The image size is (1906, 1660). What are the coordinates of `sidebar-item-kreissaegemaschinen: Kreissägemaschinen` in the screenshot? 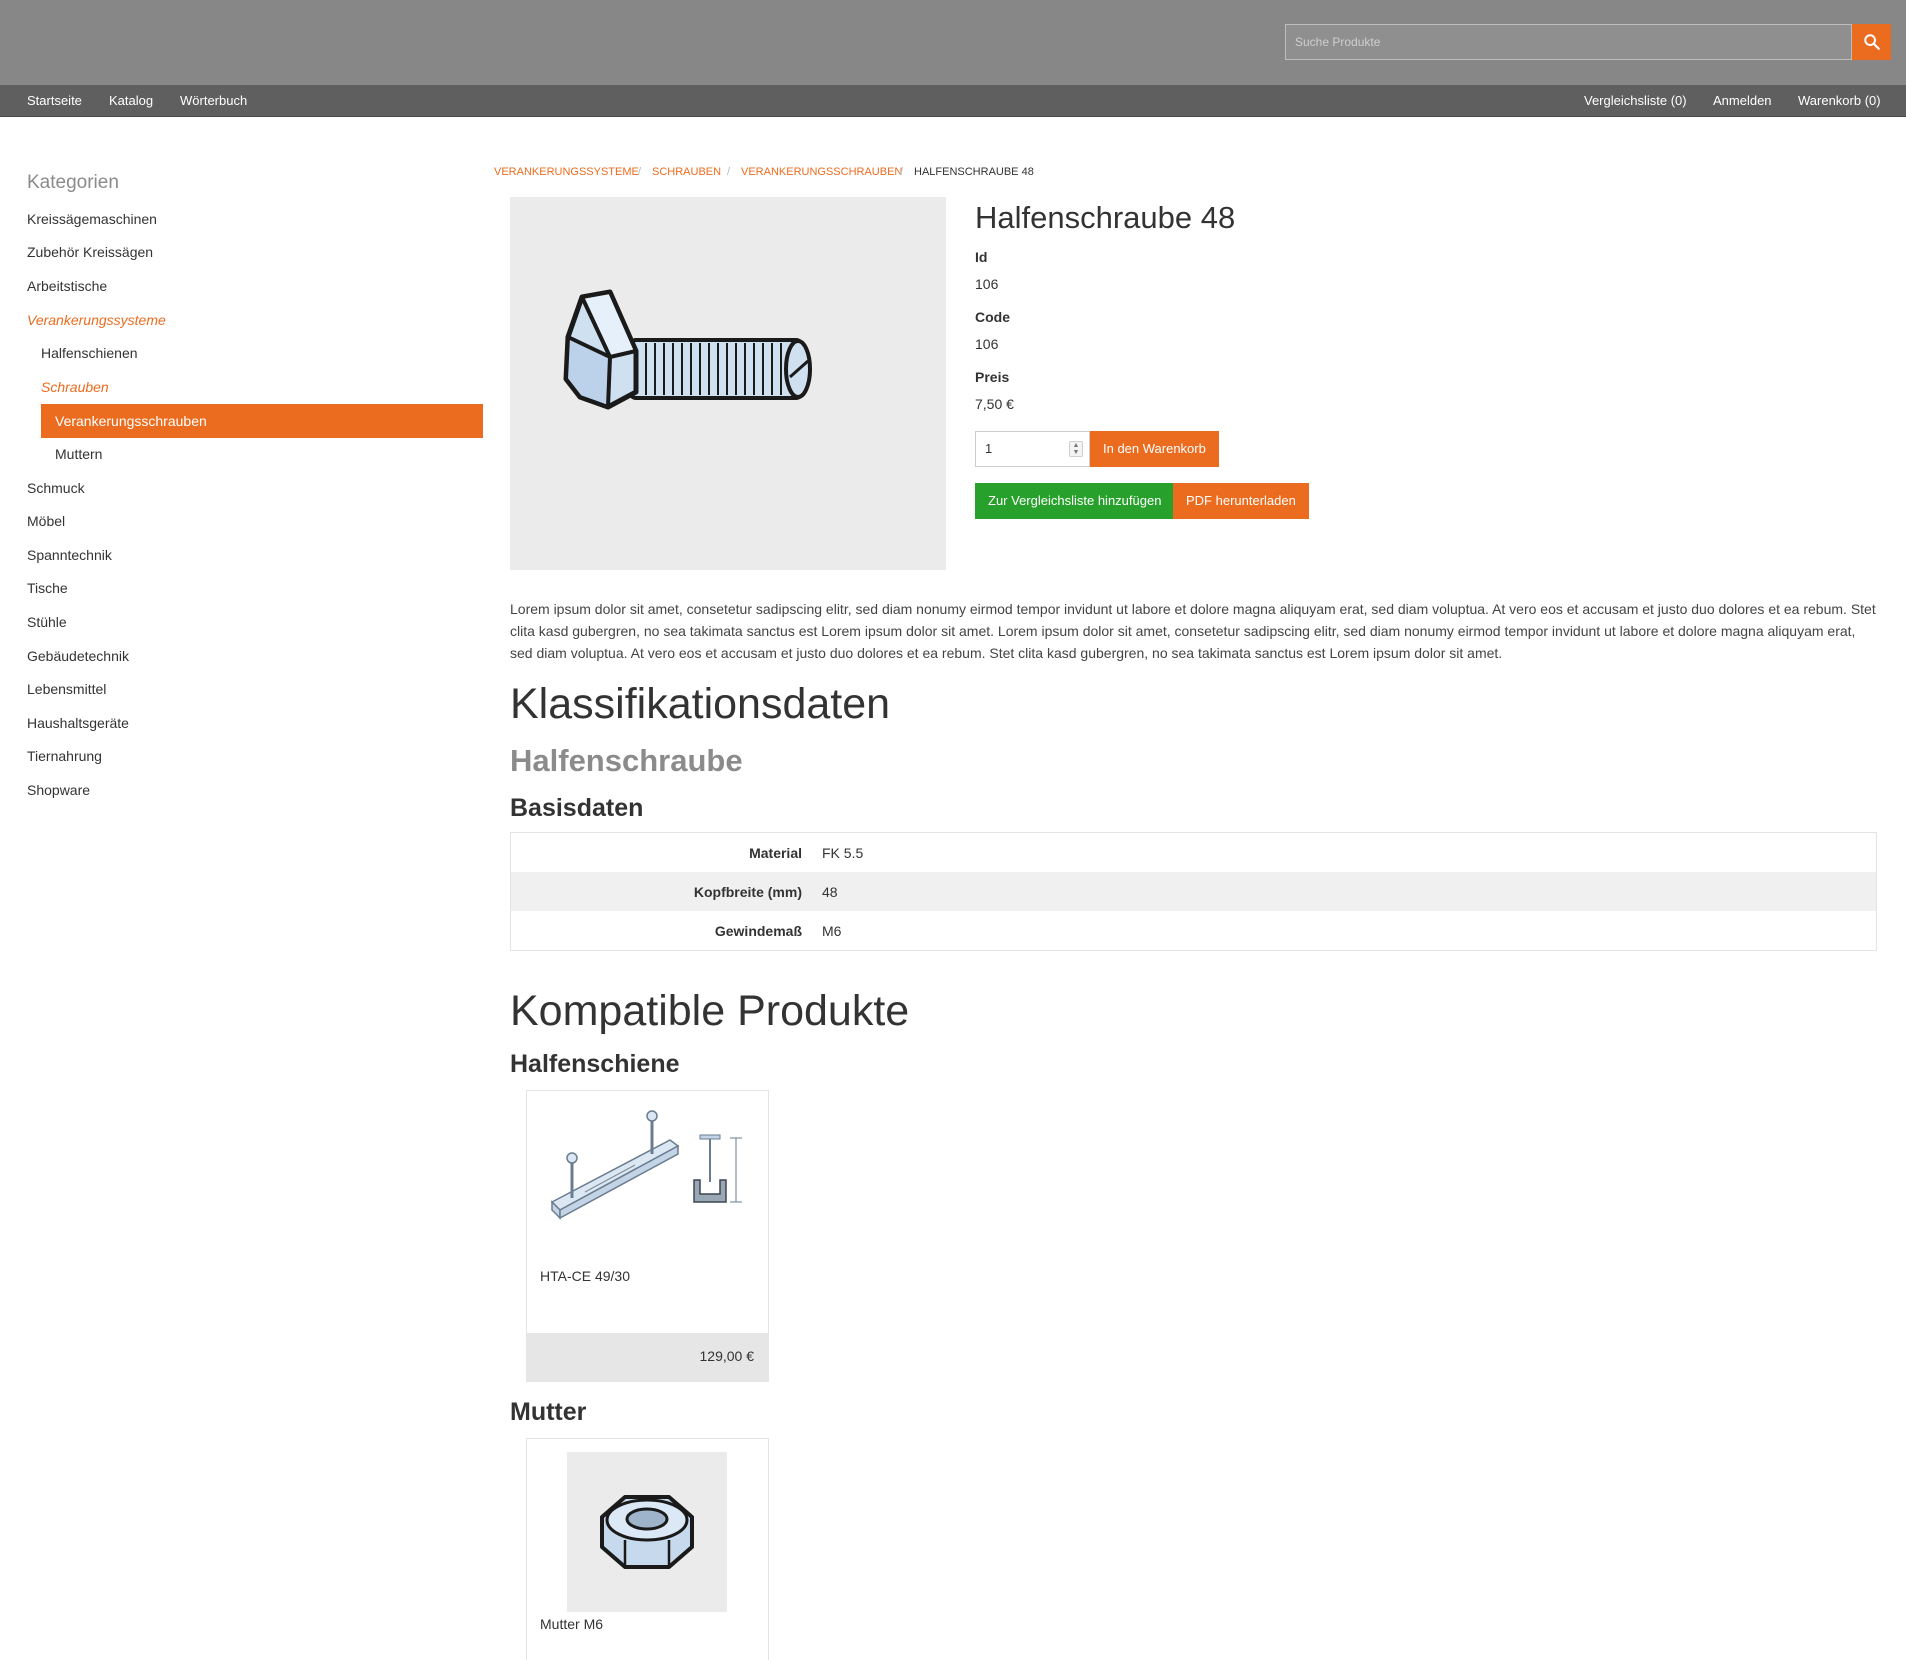 It's located at (92, 219).